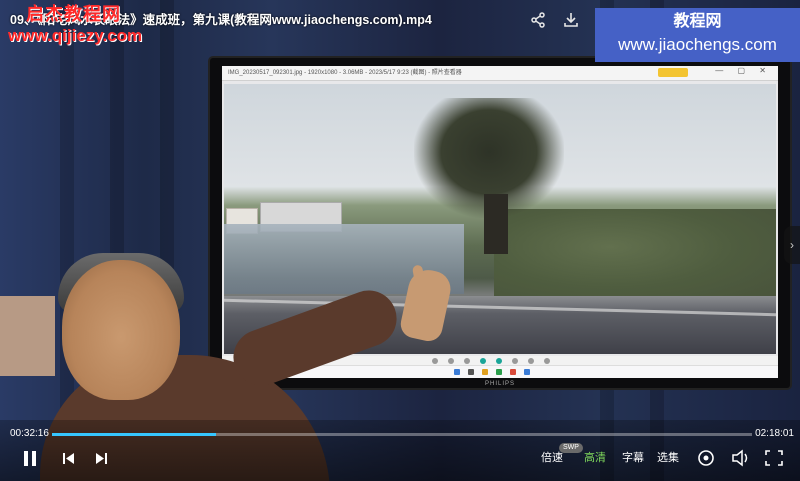 The width and height of the screenshot is (800, 481). What do you see at coordinates (668, 458) in the screenshot?
I see `episodes-button: 选集` at bounding box center [668, 458].